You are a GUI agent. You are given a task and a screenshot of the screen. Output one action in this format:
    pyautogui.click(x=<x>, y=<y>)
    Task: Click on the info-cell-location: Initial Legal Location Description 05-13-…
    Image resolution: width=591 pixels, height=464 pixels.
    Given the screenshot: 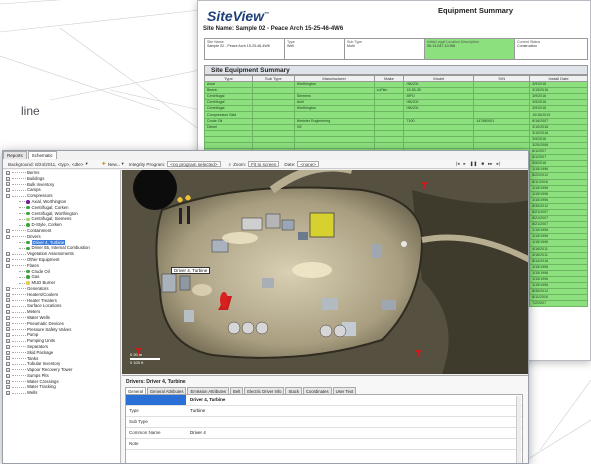 What is the action you would take?
    pyautogui.click(x=470, y=49)
    